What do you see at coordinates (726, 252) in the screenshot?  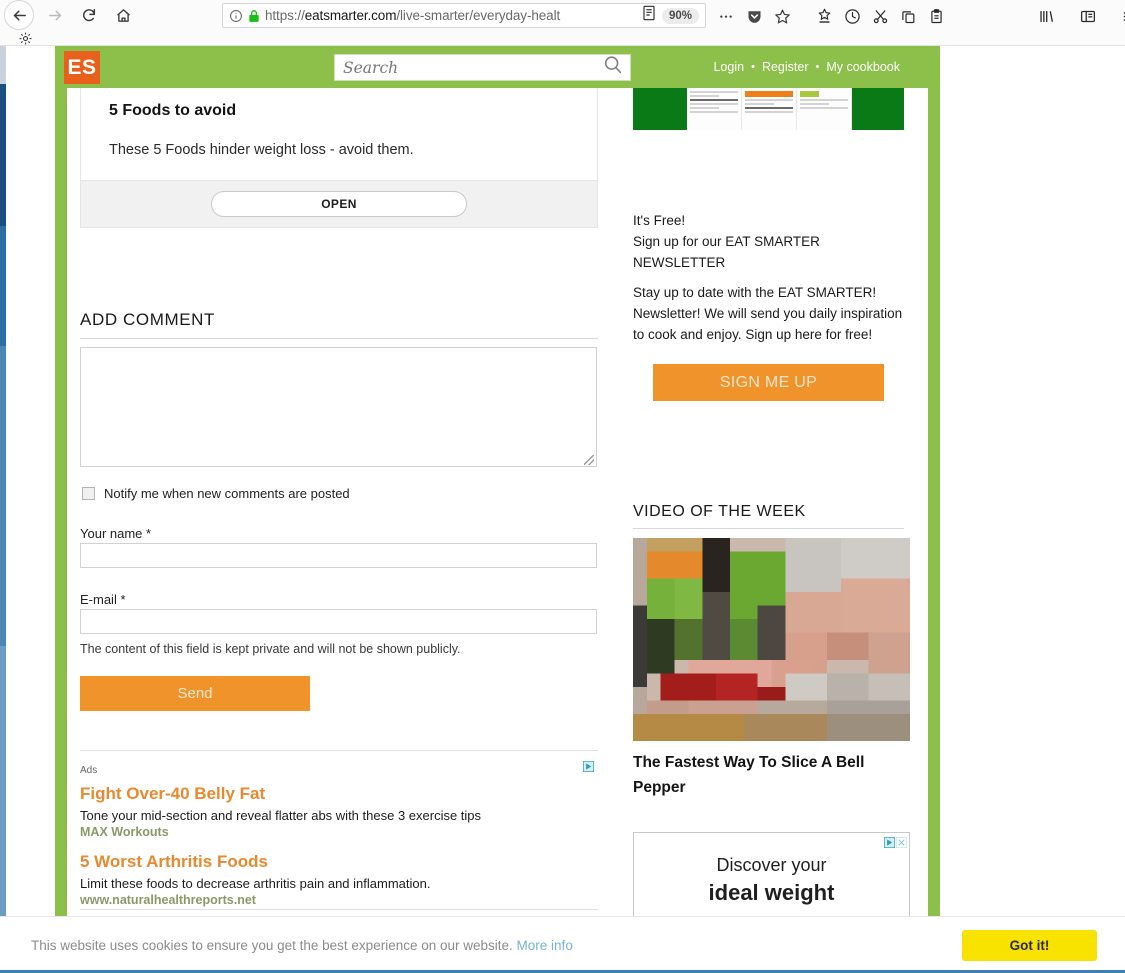 I see `newsletter-signup-line: Sign up for our EAT SMARTER NEWSLETTER` at bounding box center [726, 252].